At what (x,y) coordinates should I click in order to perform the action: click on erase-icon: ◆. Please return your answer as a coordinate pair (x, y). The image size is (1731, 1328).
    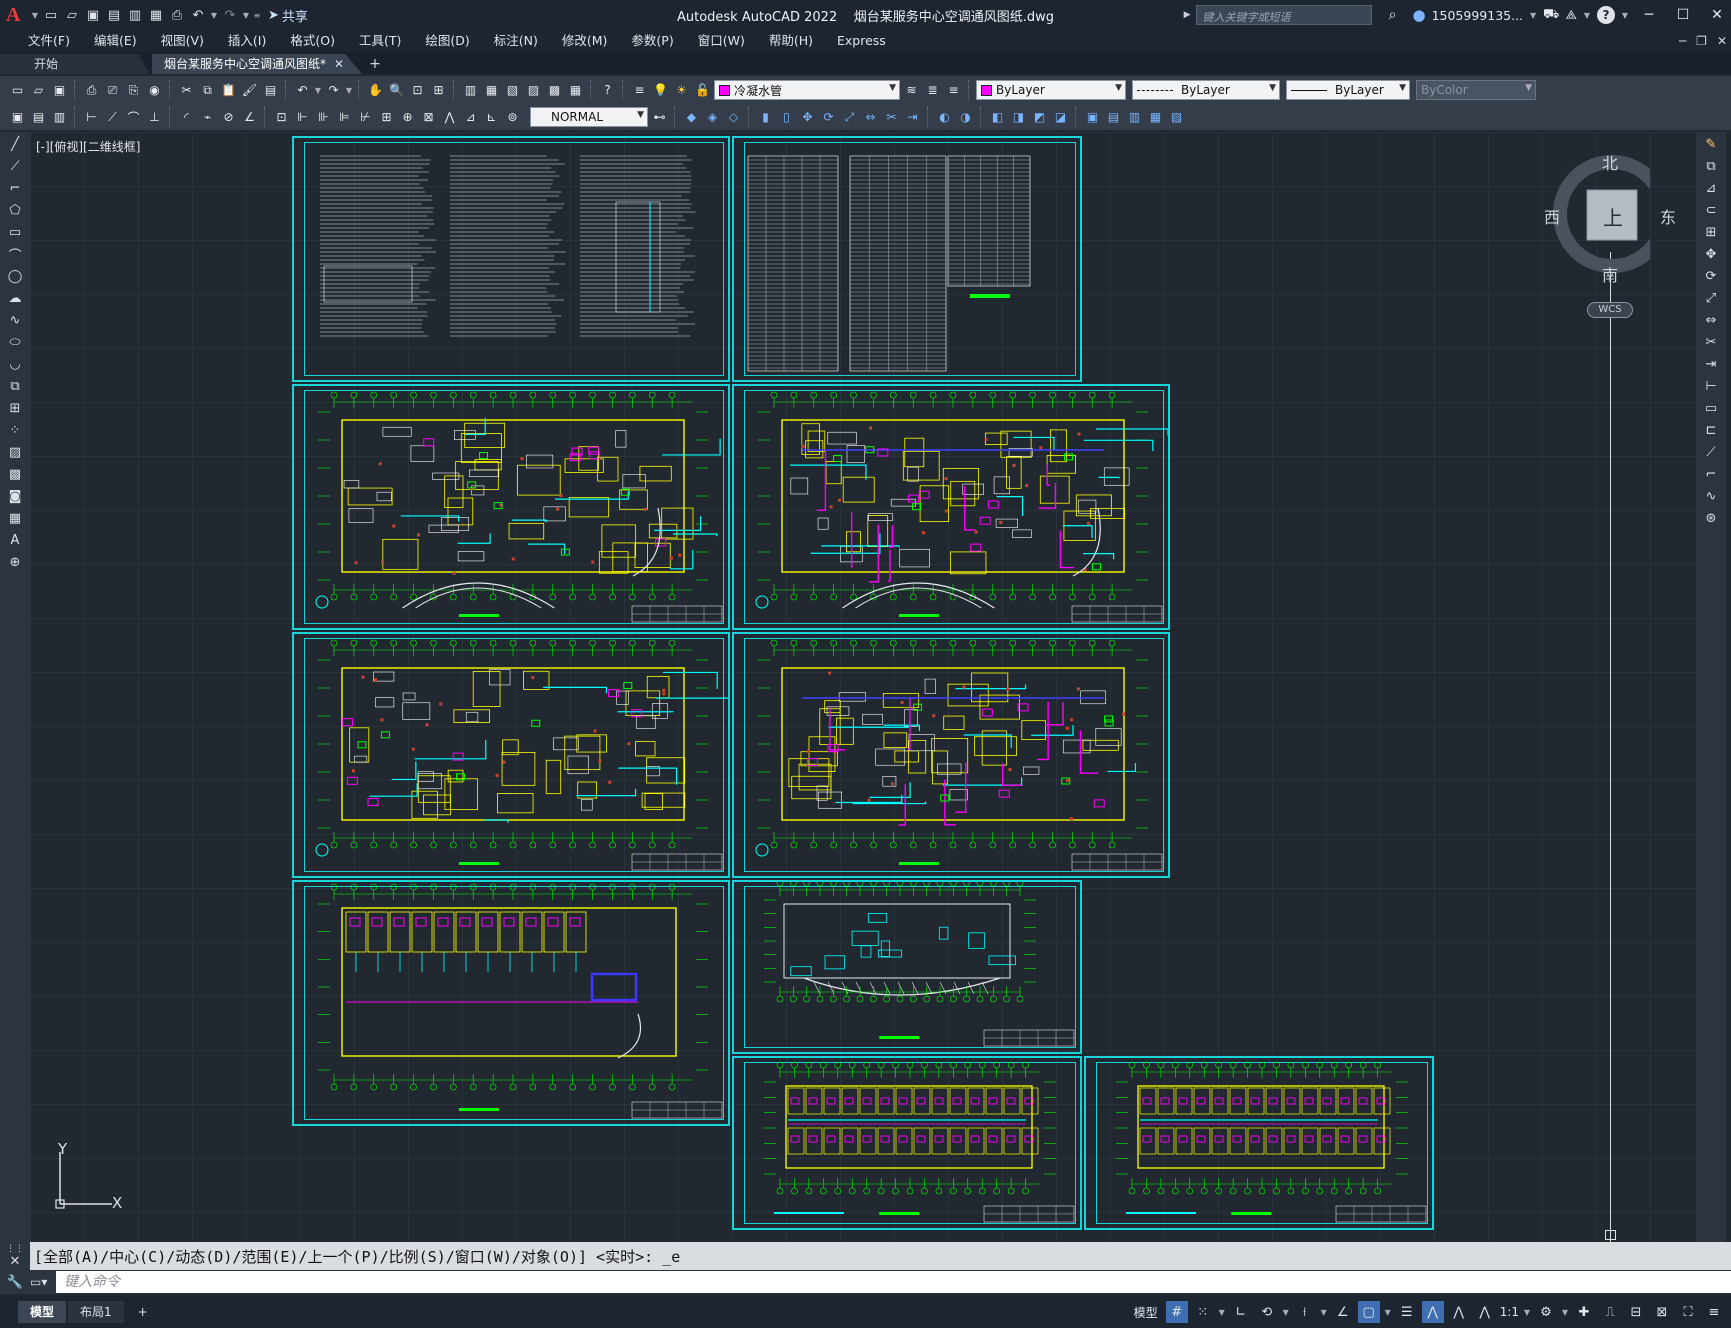
    Looking at the image, I should click on (691, 117).